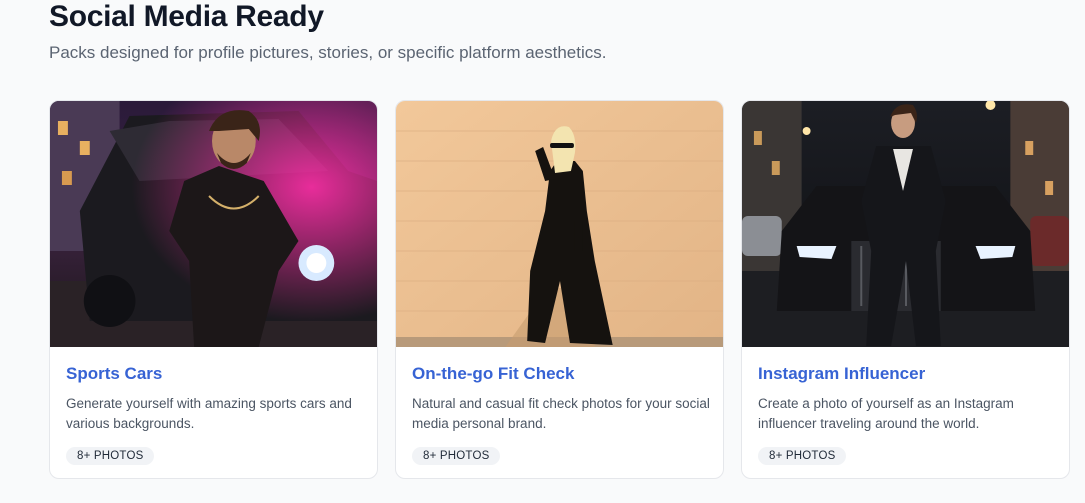  What do you see at coordinates (905, 224) in the screenshot?
I see `pack-image-instagram-influencer` at bounding box center [905, 224].